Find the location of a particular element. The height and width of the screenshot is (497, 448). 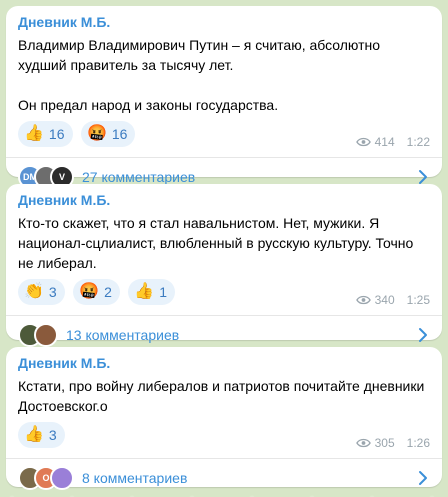

post-time: 1:26 is located at coordinates (418, 443).